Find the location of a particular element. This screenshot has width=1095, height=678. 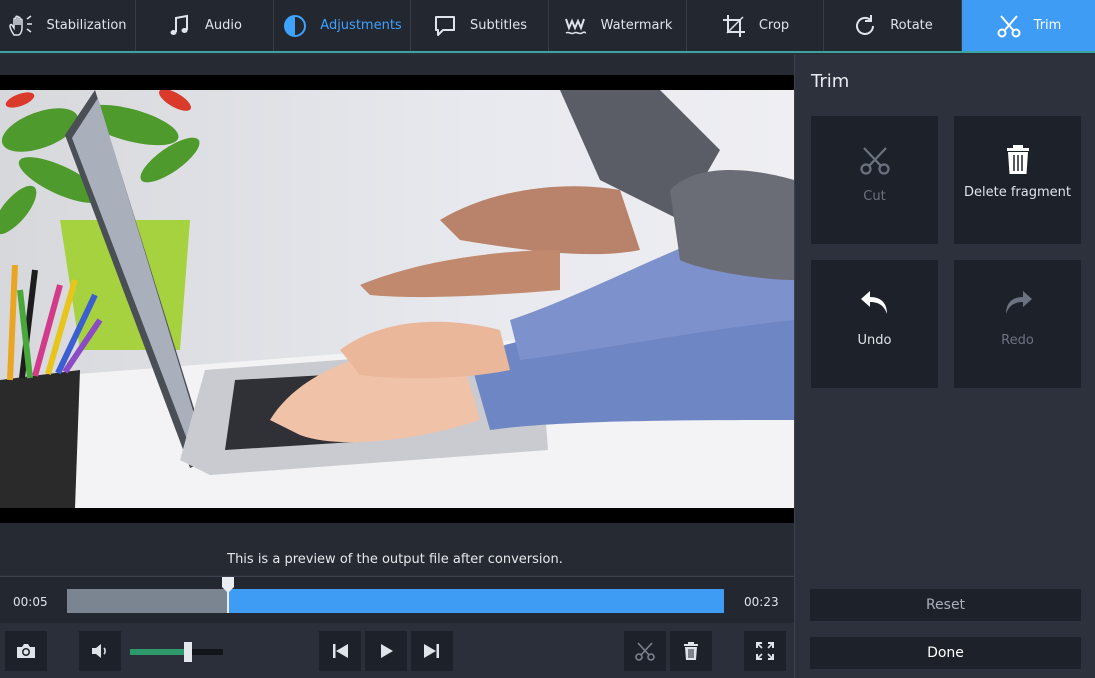

timeline-track is located at coordinates (395, 601).